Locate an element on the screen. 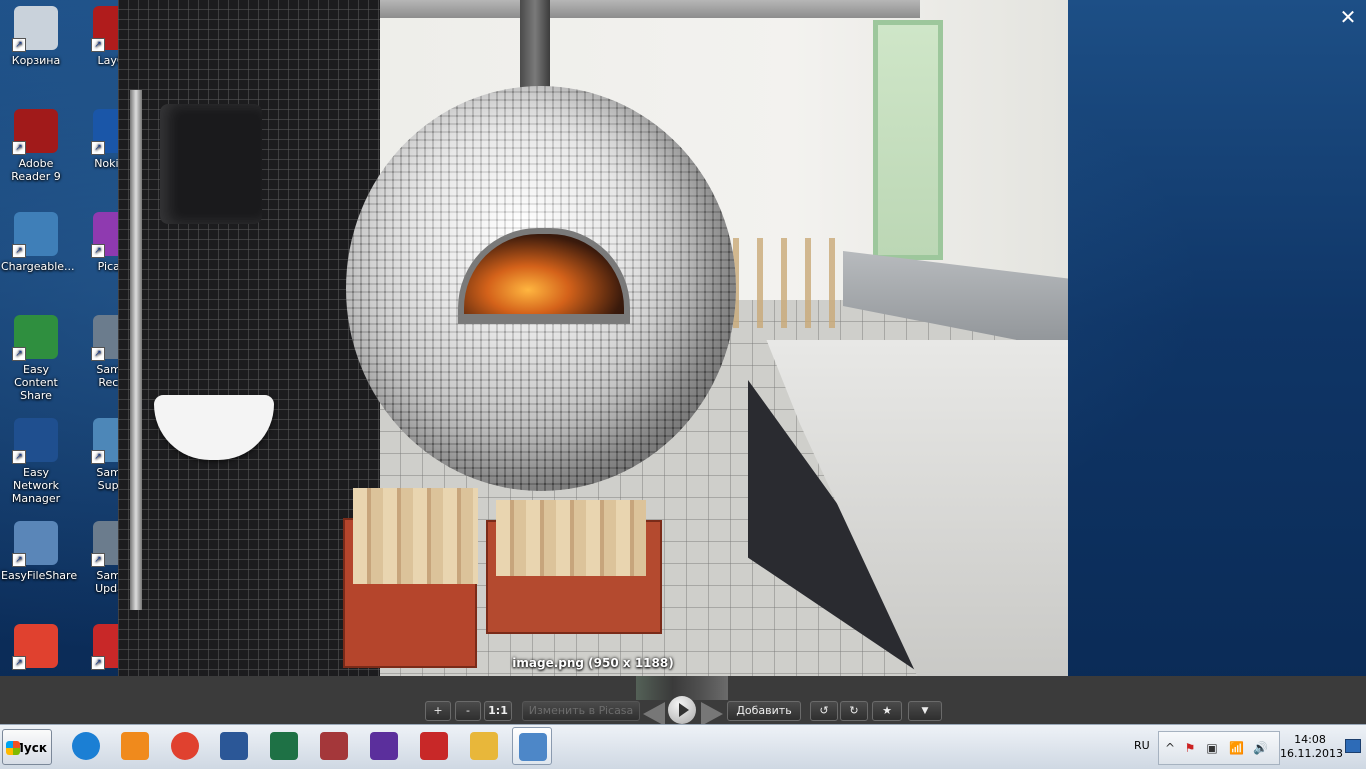  zoom-in-button: + is located at coordinates (438, 711).